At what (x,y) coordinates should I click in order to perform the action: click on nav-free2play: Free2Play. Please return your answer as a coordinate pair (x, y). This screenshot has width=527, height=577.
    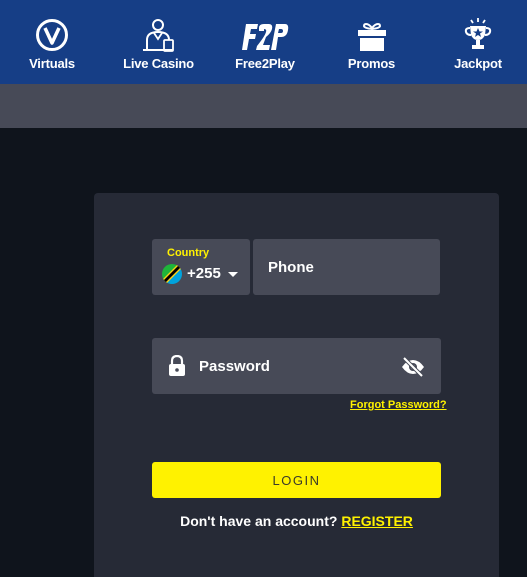
    Looking at the image, I should click on (265, 42).